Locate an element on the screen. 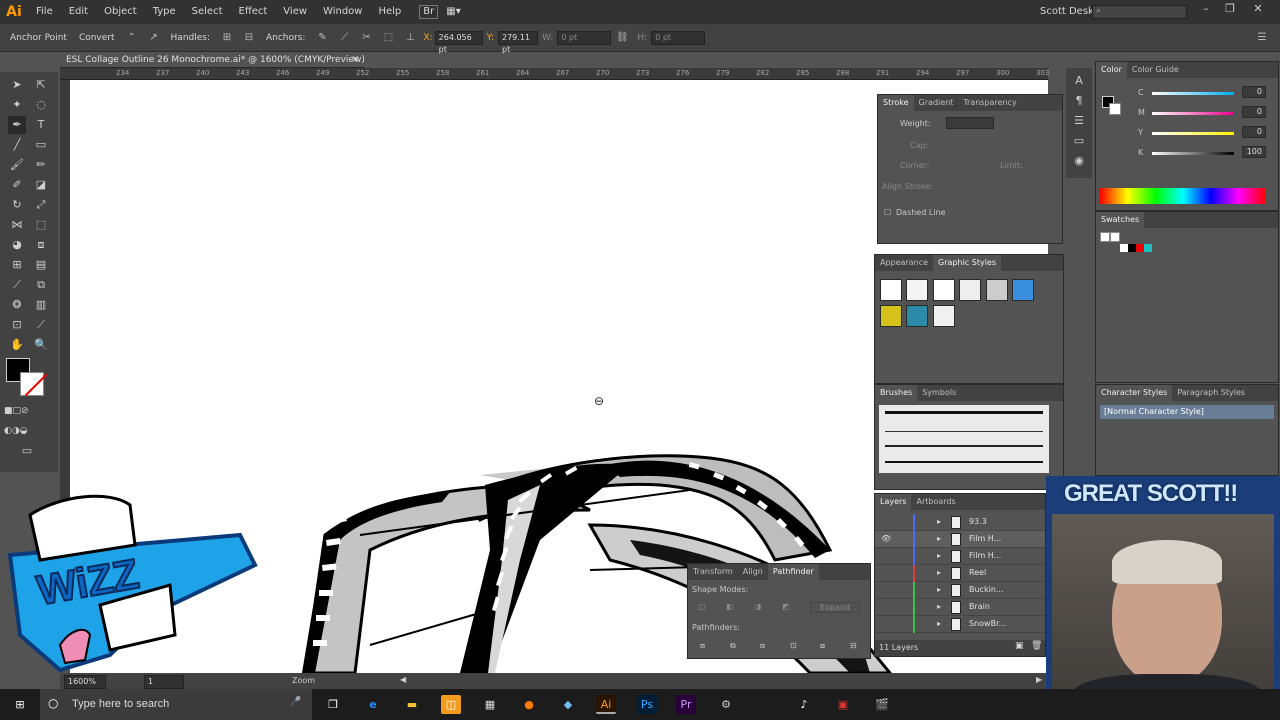  layer-row: ▸ Reel is located at coordinates (960, 573).